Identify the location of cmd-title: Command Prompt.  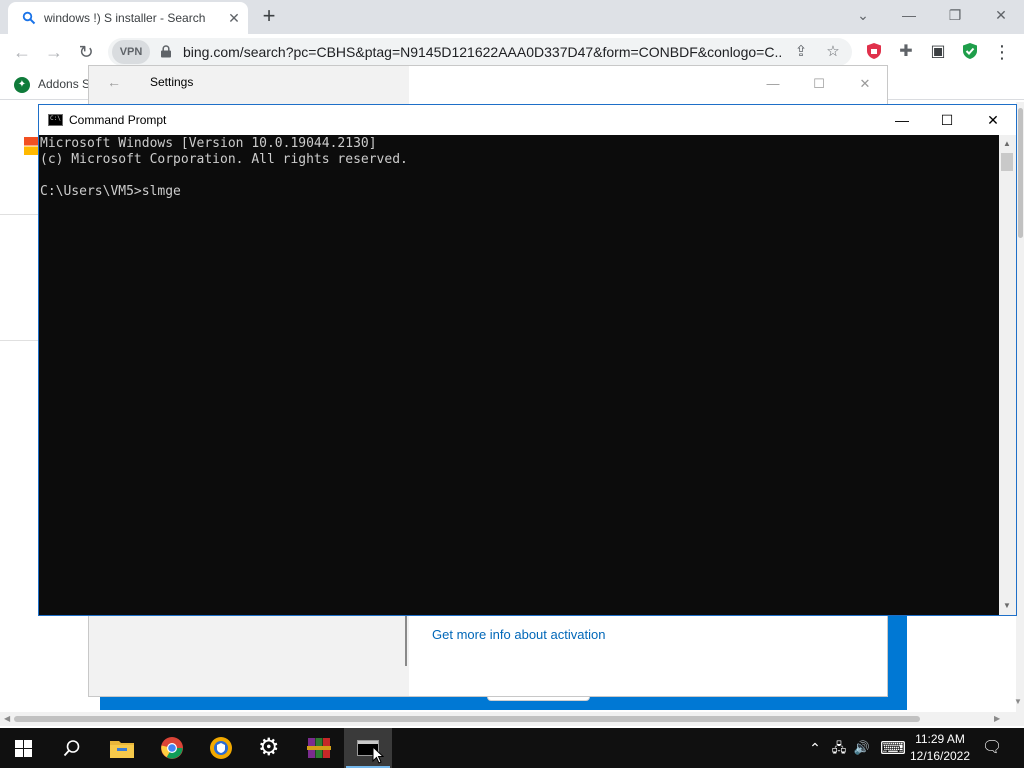
(118, 120).